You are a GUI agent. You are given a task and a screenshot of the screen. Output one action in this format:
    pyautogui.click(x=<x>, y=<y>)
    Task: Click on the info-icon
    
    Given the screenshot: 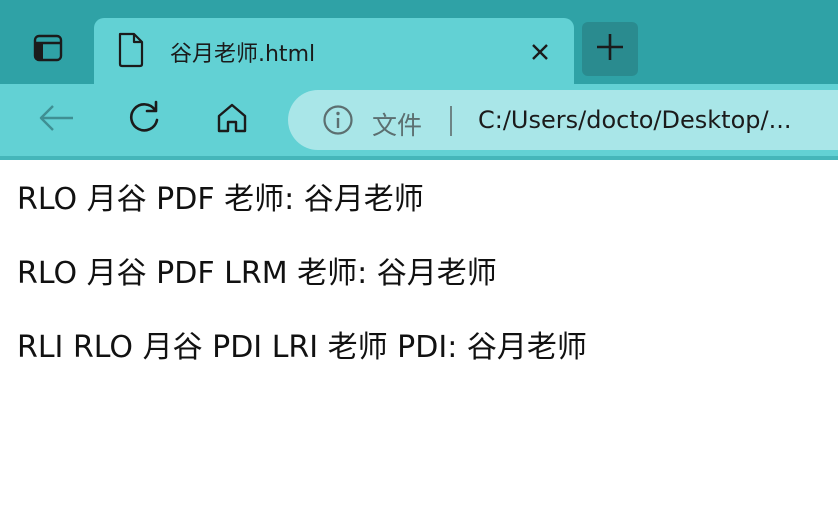 What is the action you would take?
    pyautogui.click(x=338, y=120)
    